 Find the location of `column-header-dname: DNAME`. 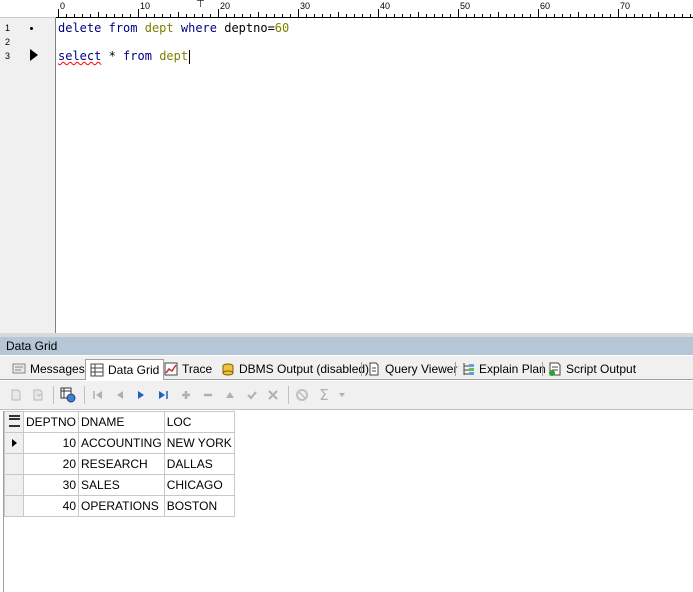

column-header-dname: DNAME is located at coordinates (121, 422).